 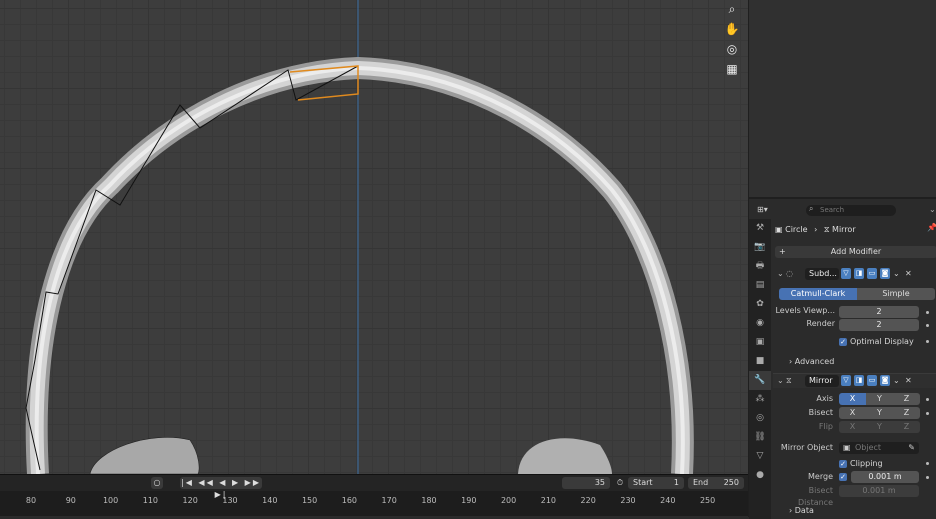 What do you see at coordinates (811, 361) in the screenshot?
I see `advanced-panel: › Advanced` at bounding box center [811, 361].